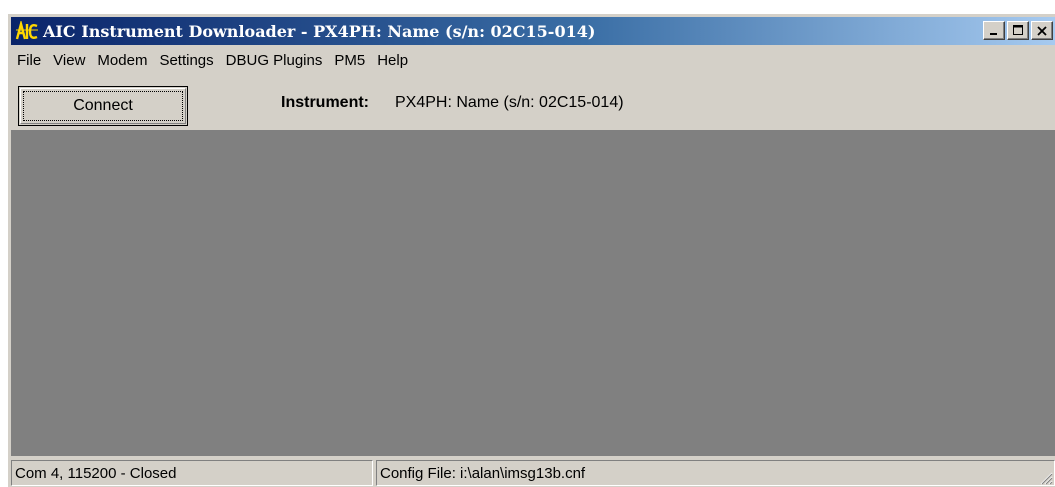 The height and width of the screenshot is (487, 1055). I want to click on menu-pm5: PM5, so click(349, 60).